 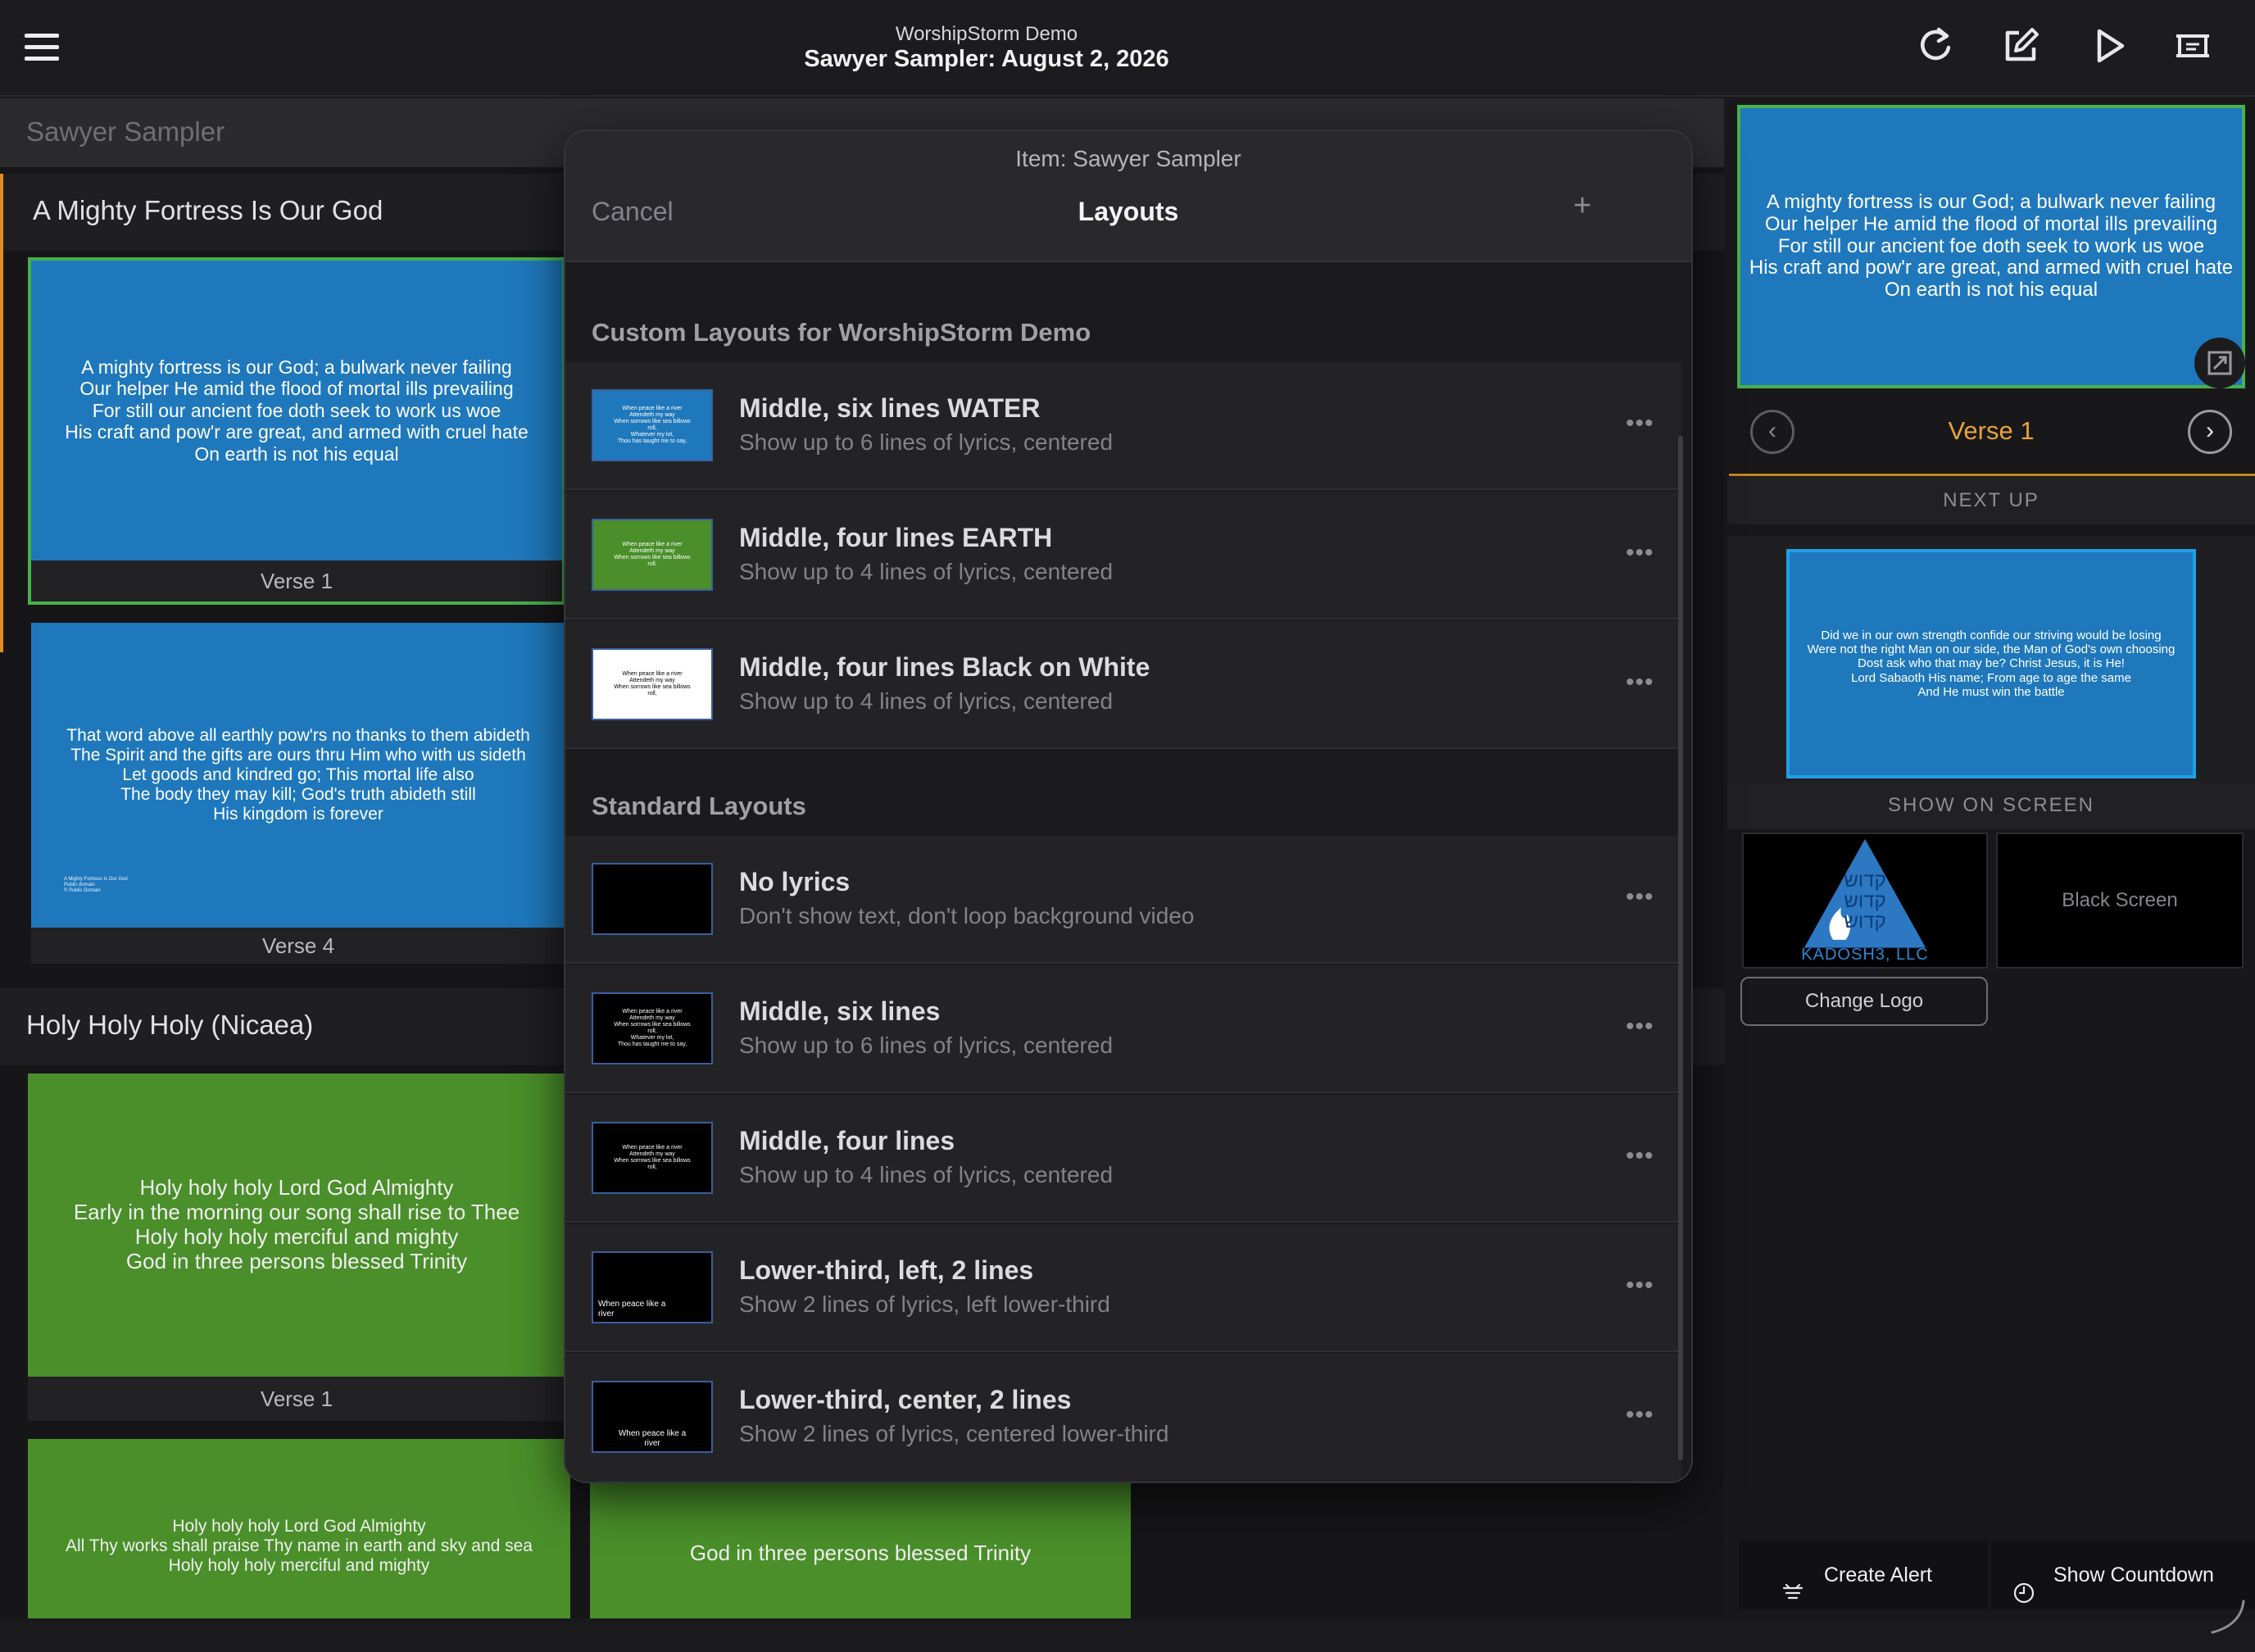 What do you see at coordinates (1997, 1575) in the screenshot?
I see `bottom-actions: Create Alert Show Countdown` at bounding box center [1997, 1575].